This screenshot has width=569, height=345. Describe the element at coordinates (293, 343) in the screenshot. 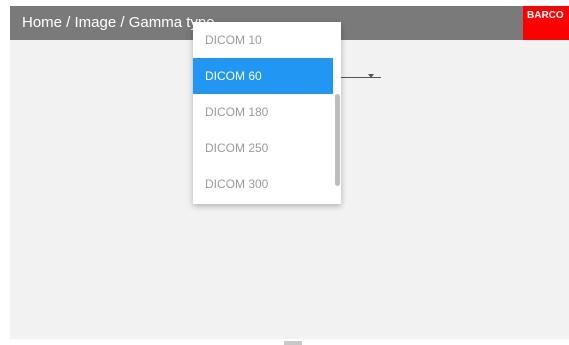

I see `bottom-handle` at that location.